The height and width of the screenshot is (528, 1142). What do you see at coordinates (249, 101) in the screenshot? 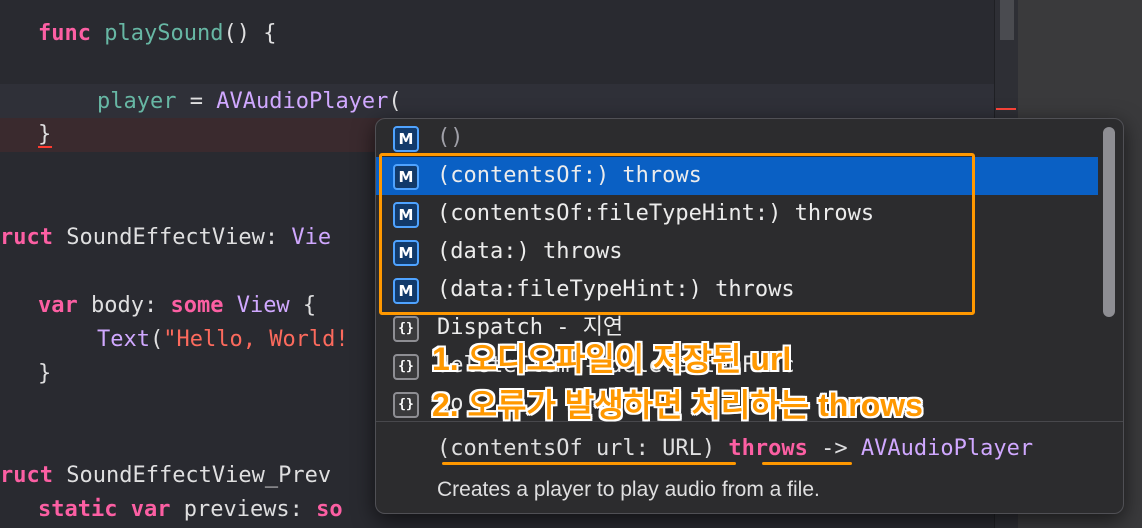
I see `code-line-2: player = AVAudioPlayer(` at bounding box center [249, 101].